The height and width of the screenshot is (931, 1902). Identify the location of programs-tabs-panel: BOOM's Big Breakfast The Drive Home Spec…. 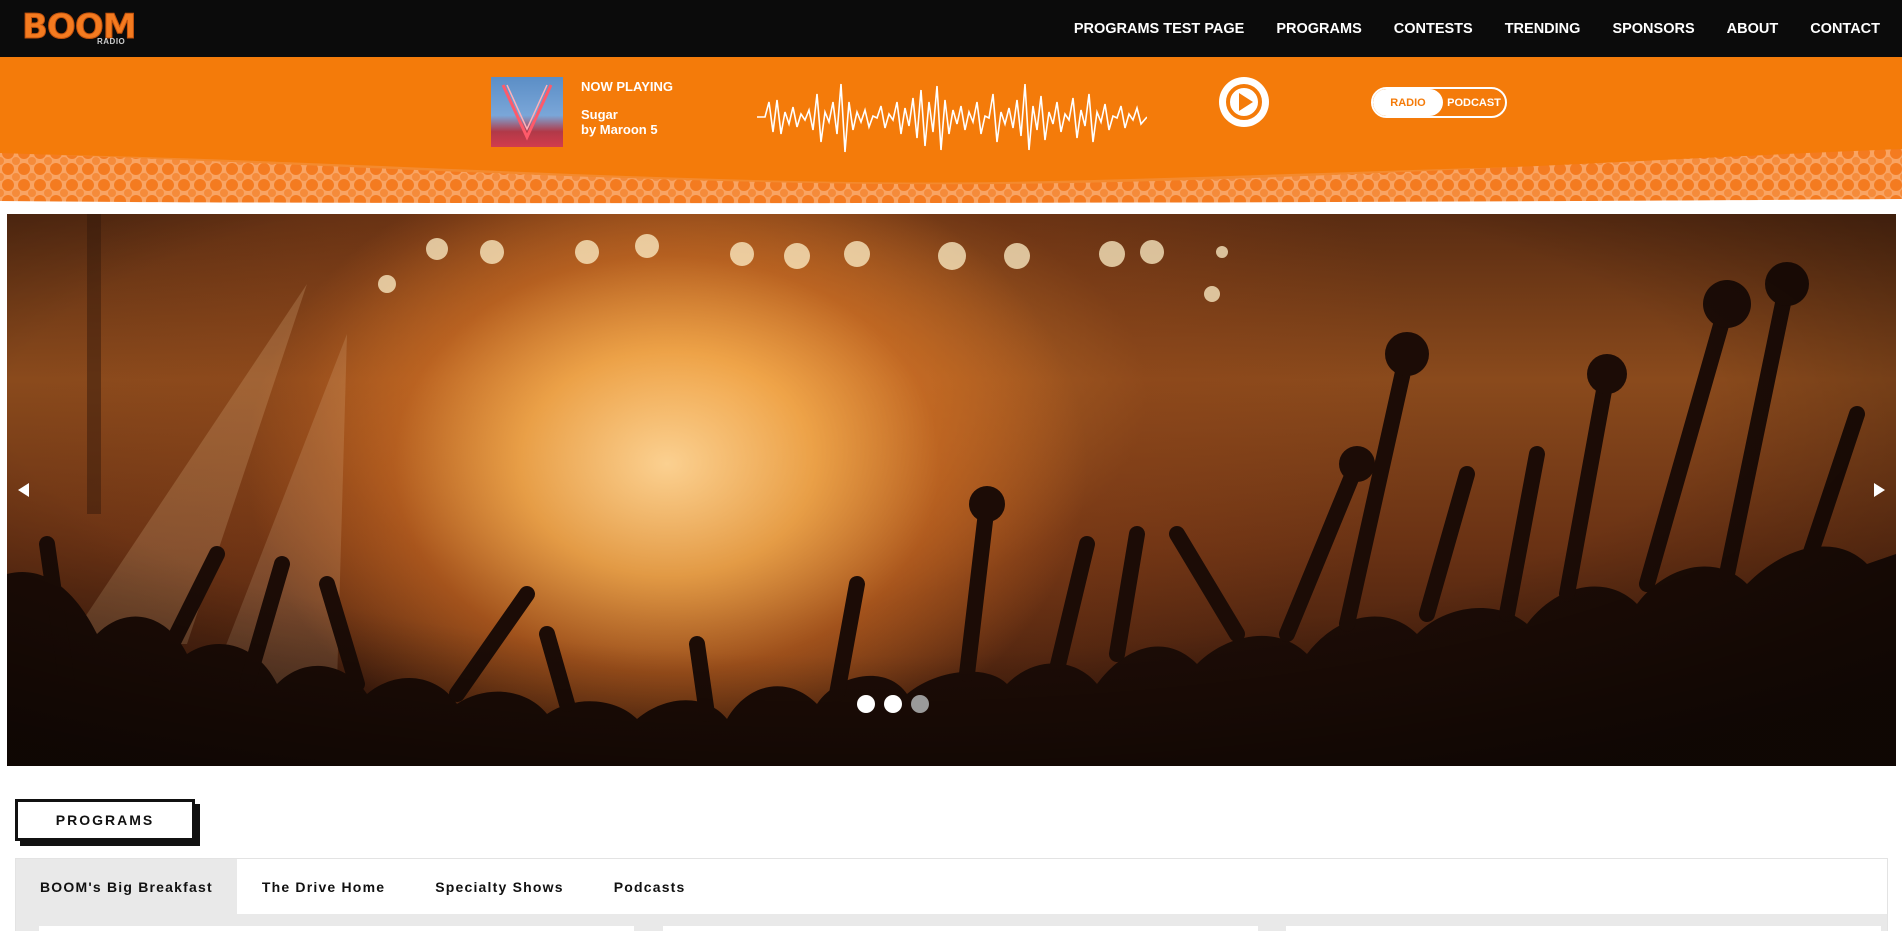
(951, 894).